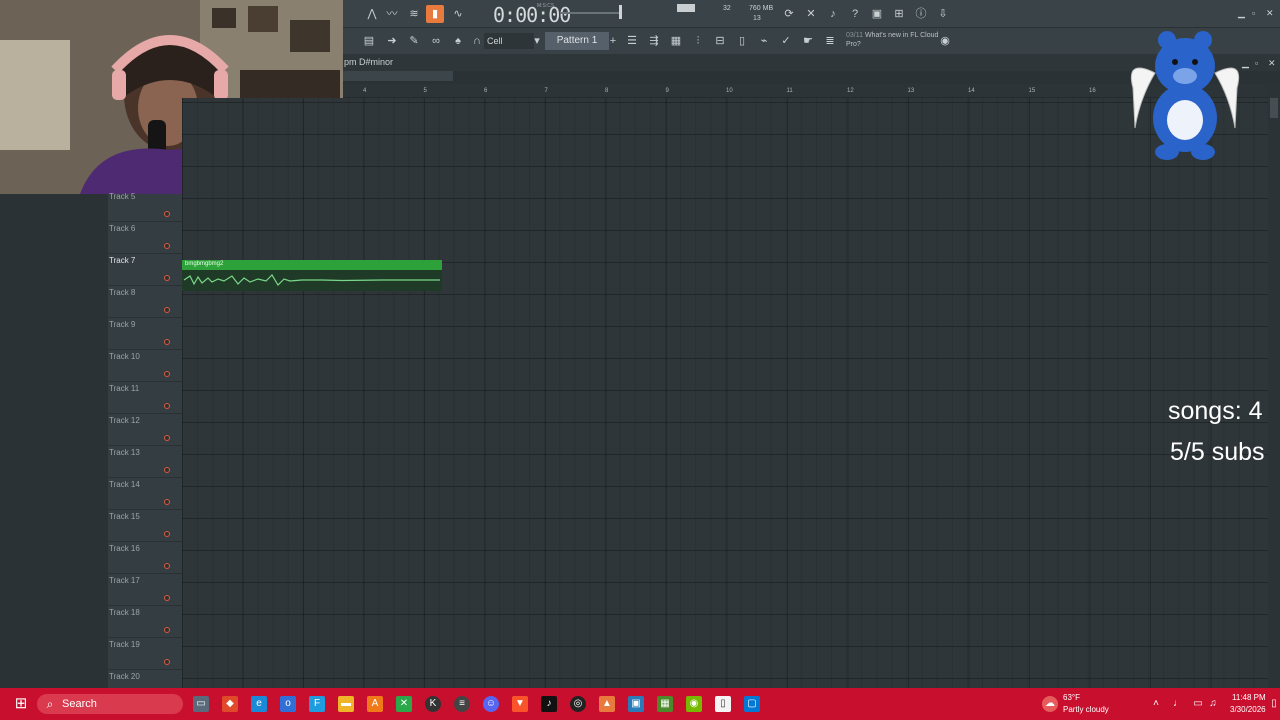 This screenshot has height=720, width=1280. Describe the element at coordinates (404, 704) in the screenshot. I see `app-icon-4: ✕` at that location.